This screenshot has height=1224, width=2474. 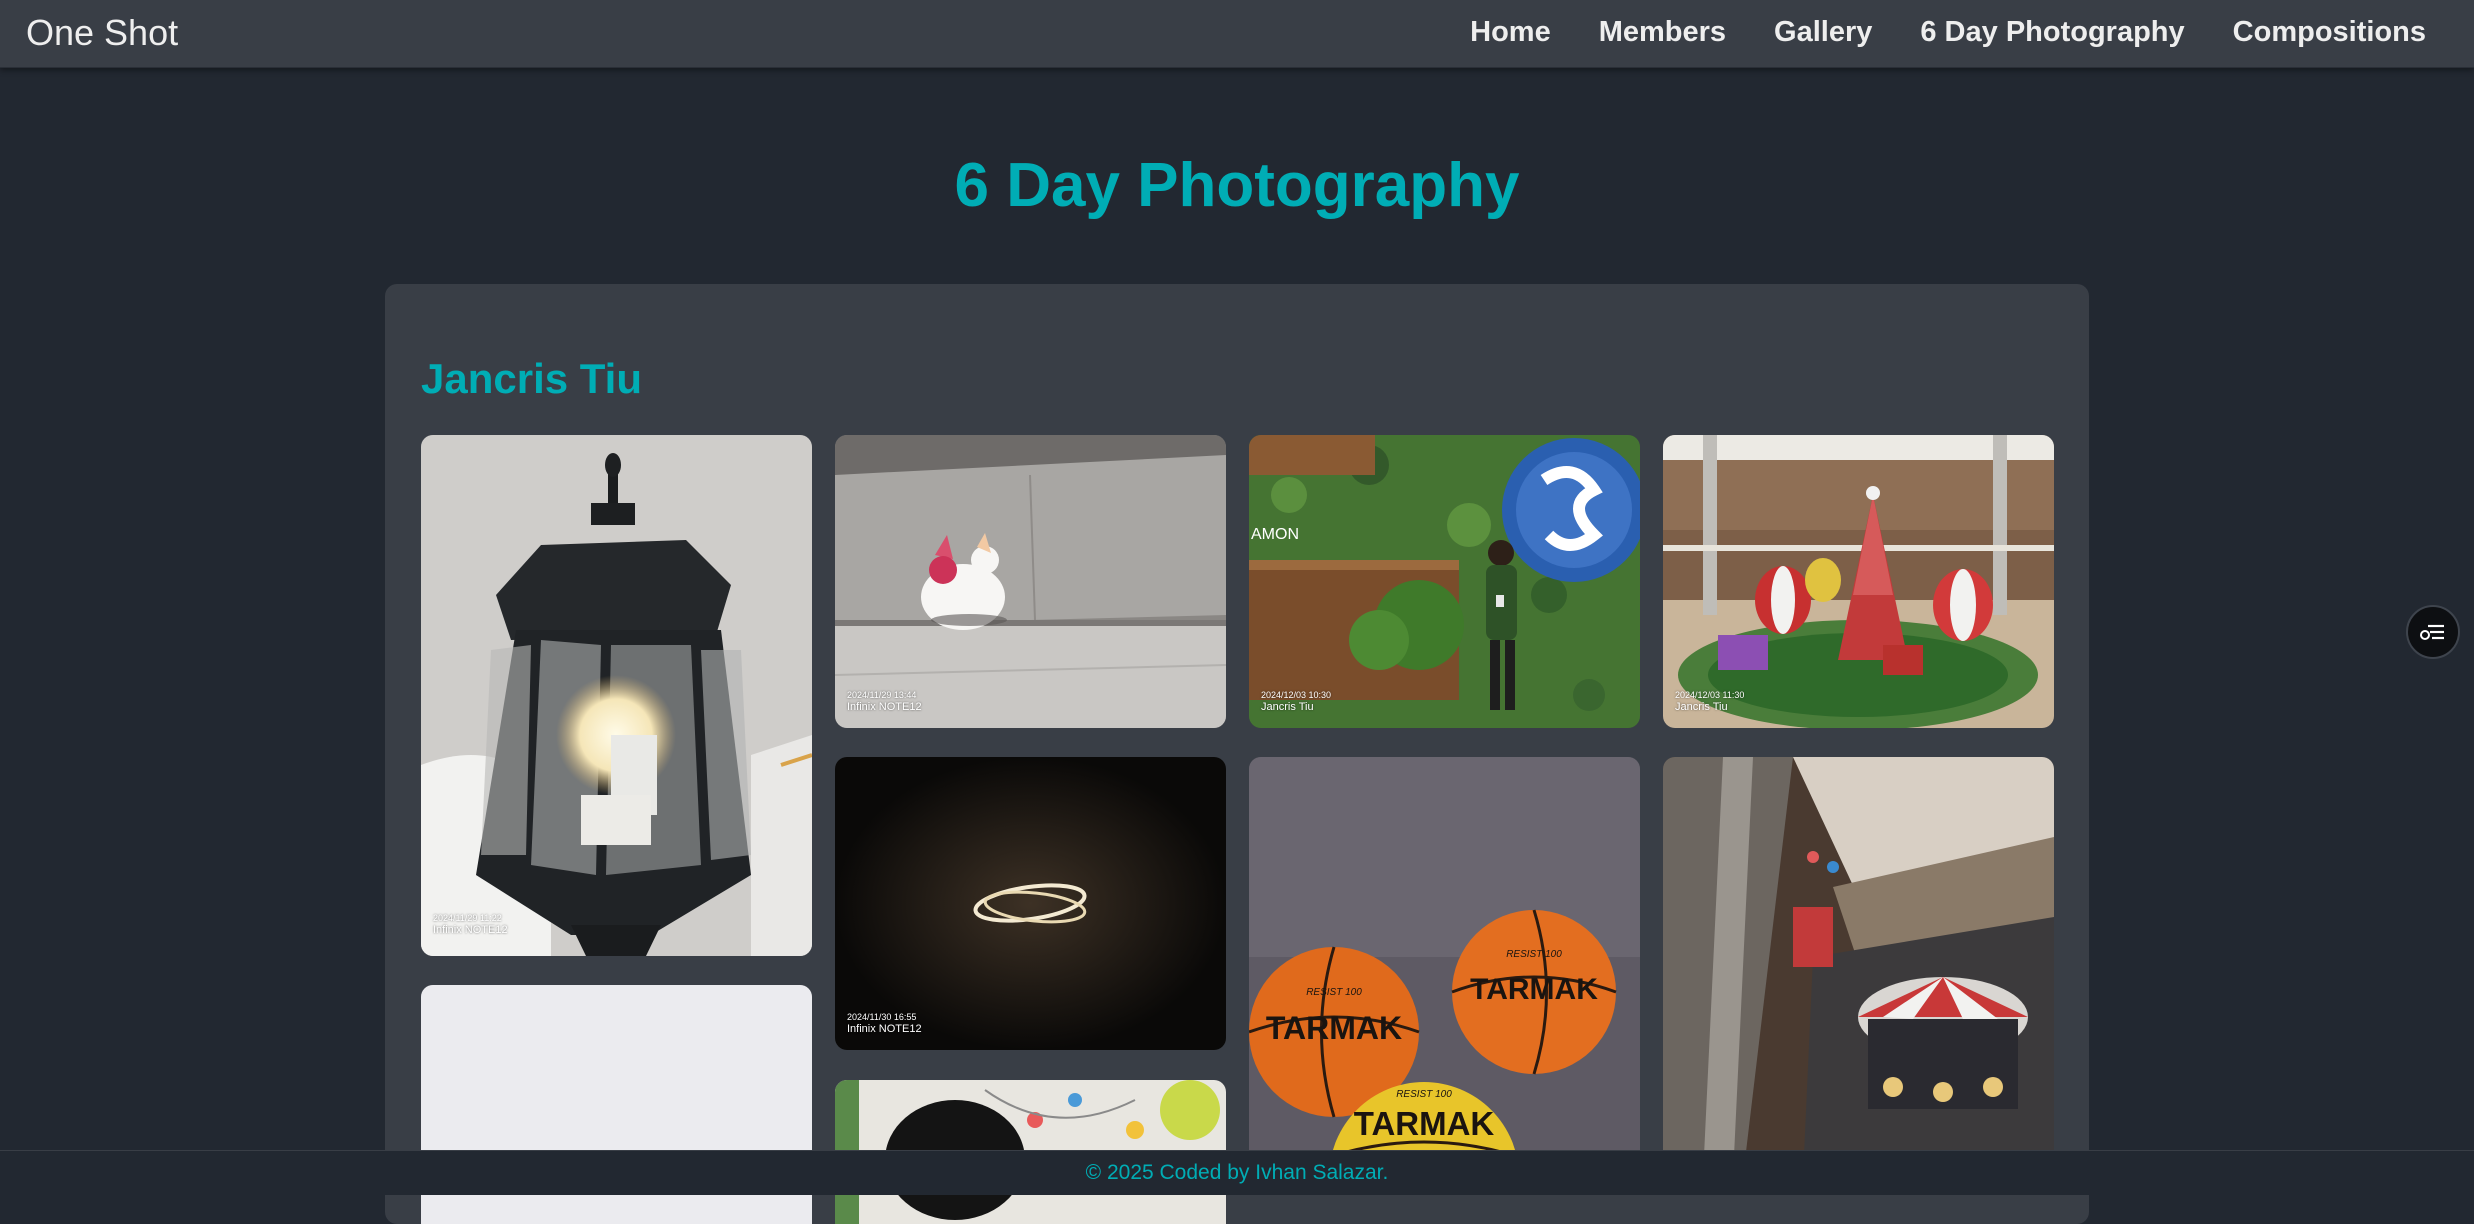 I want to click on photo-timestamp: 2024/11/29 11:22, so click(x=467, y=918).